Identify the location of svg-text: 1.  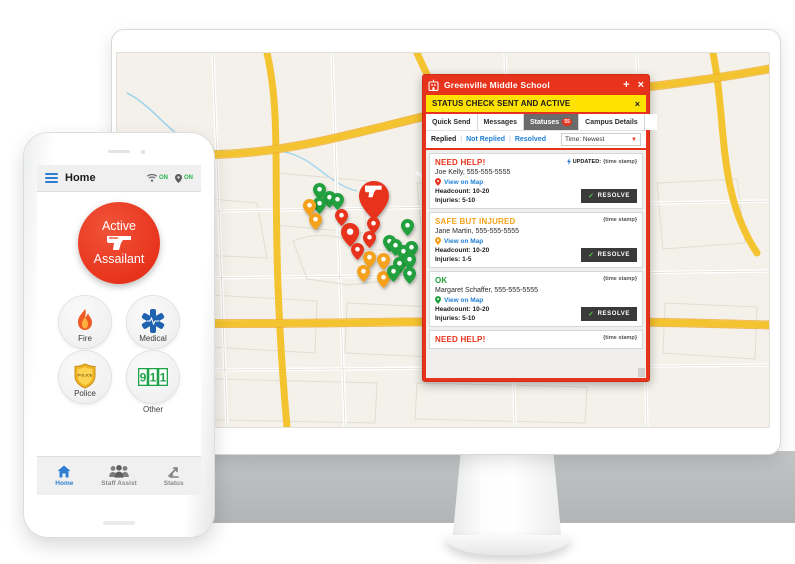
(153, 378).